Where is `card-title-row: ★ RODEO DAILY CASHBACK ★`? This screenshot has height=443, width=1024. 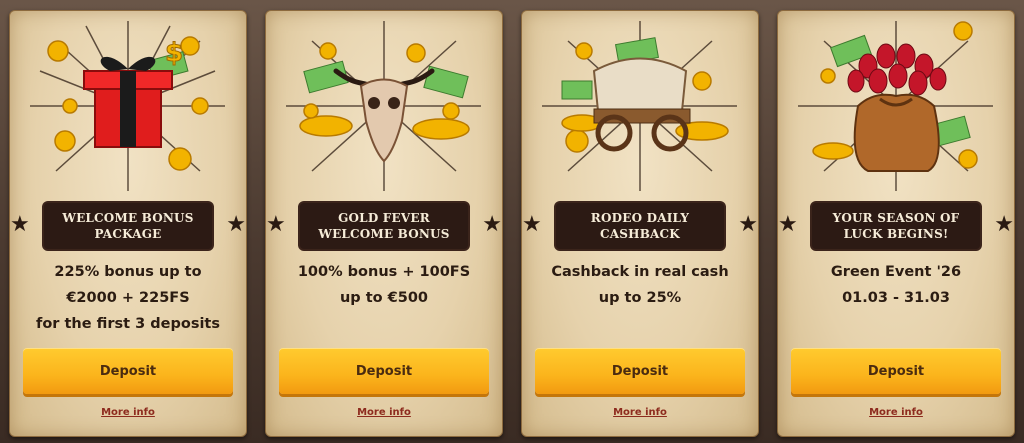 card-title-row: ★ RODEO DAILY CASHBACK ★ is located at coordinates (640, 227).